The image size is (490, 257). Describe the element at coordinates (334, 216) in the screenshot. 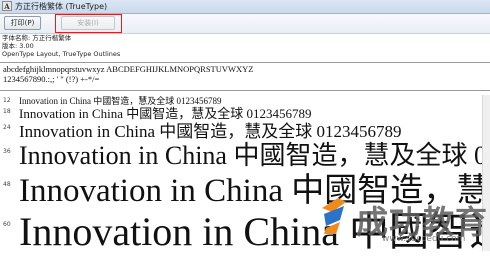

I see `brand-logo-icon` at that location.